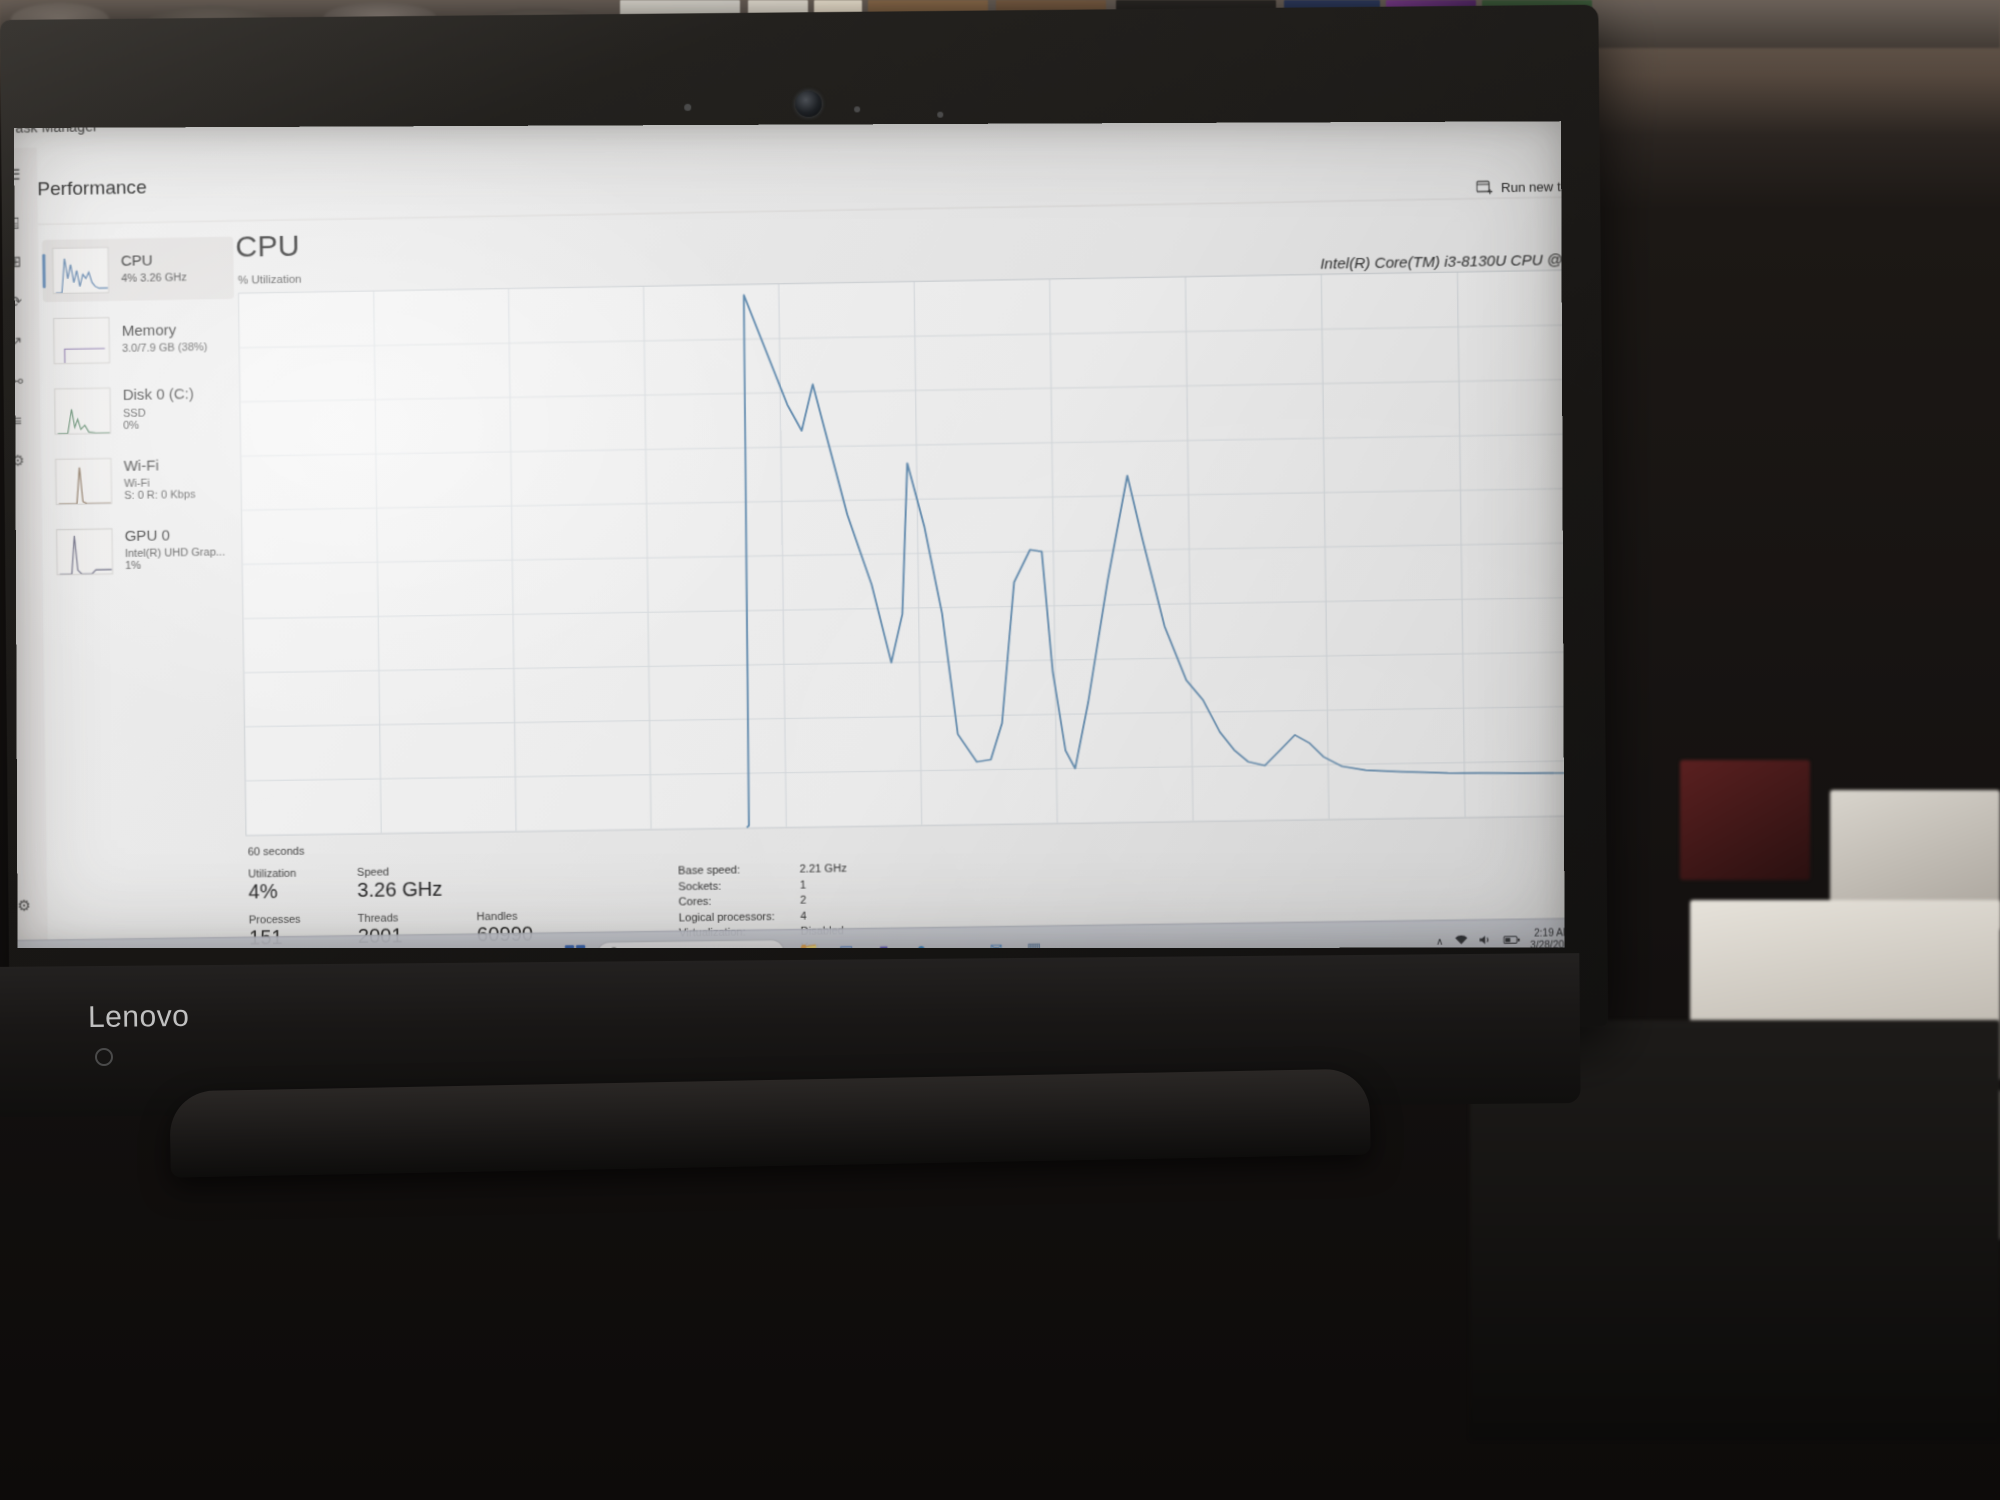 The image size is (2000, 1500). Describe the element at coordinates (803, 916) in the screenshot. I see `spec-value-logical-processors: 4` at that location.